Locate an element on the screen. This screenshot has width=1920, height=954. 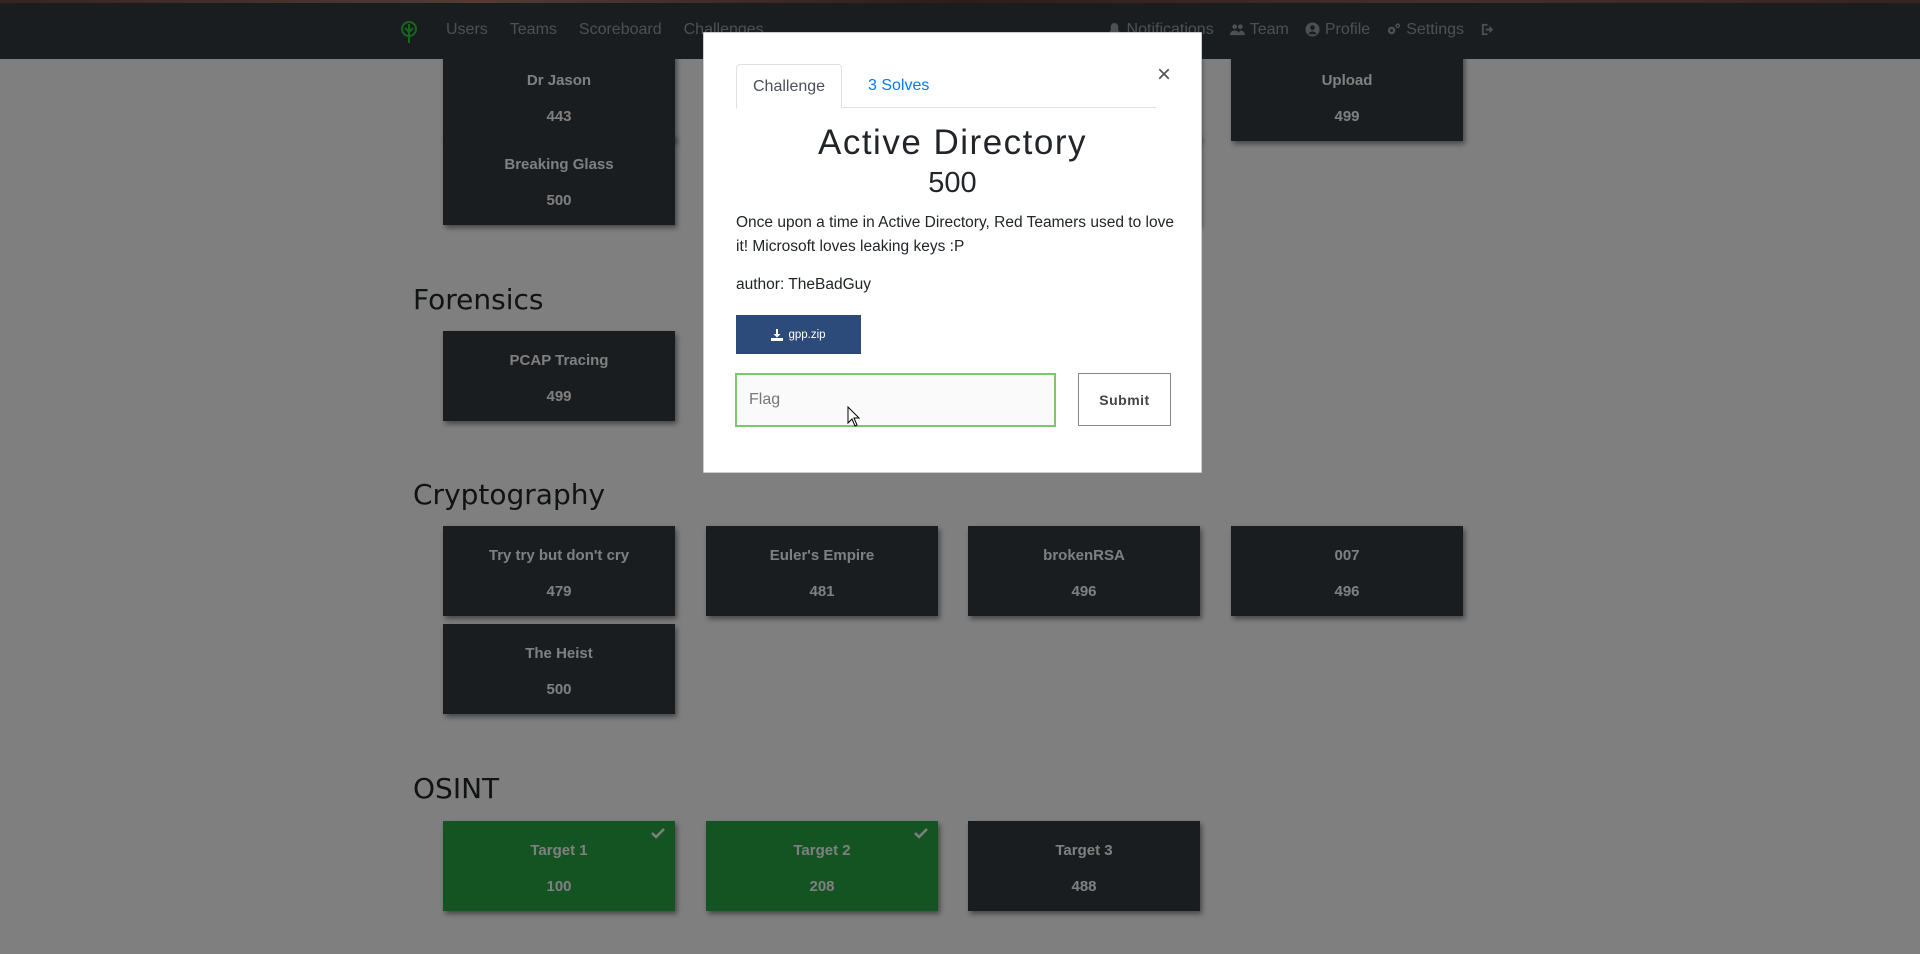
download-file-button: gpp.zip is located at coordinates (798, 334).